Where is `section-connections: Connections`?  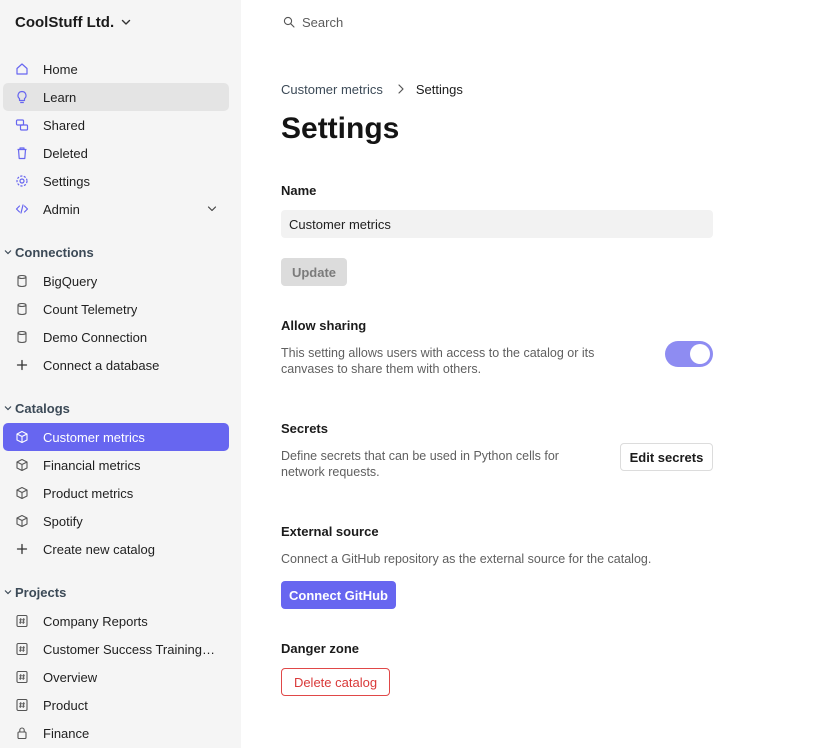
section-connections: Connections is located at coordinates (47, 252).